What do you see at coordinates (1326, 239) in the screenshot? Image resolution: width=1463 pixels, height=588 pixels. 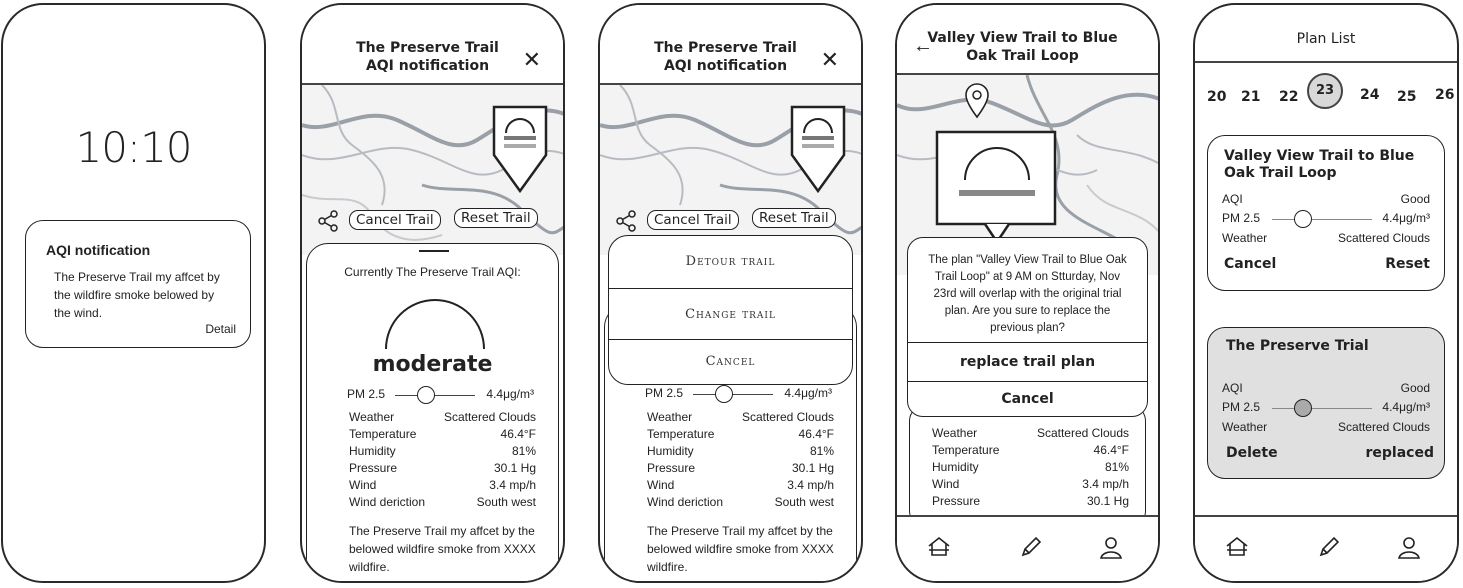 I see `weather-row: Weather Scattered Clouds` at bounding box center [1326, 239].